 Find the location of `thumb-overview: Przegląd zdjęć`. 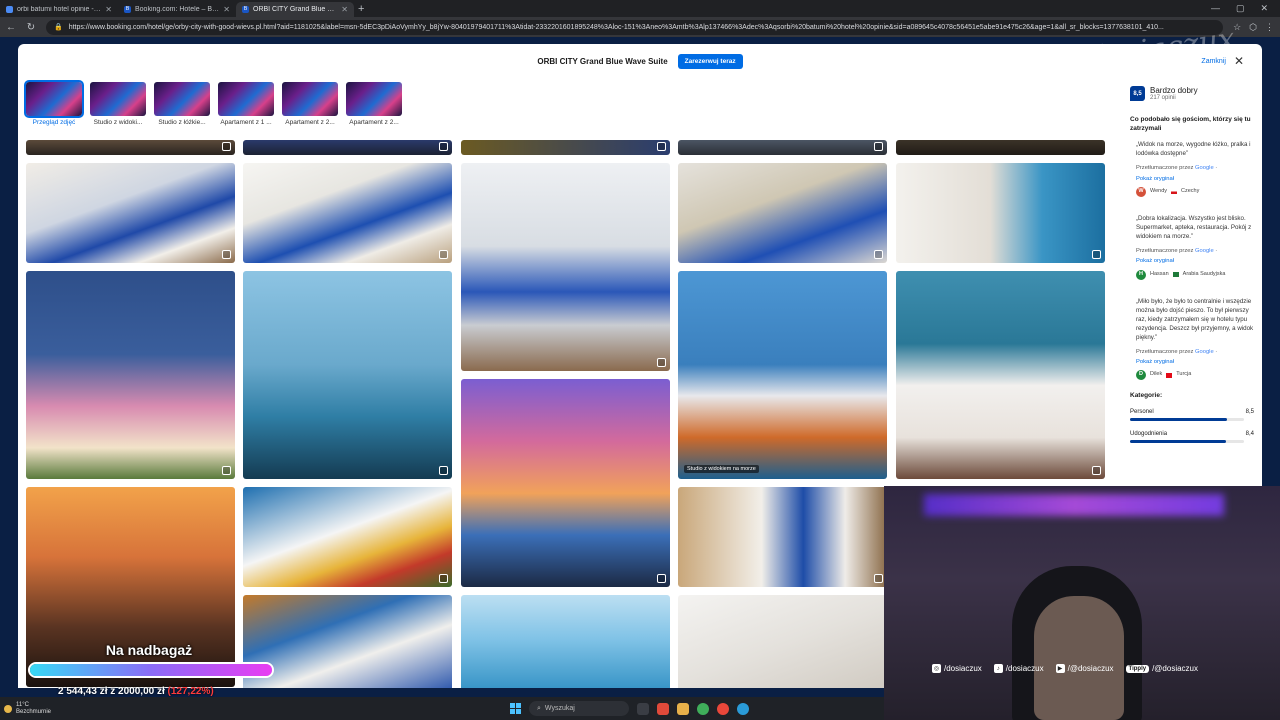

thumb-overview: Przegląd zdjęć is located at coordinates (54, 103).